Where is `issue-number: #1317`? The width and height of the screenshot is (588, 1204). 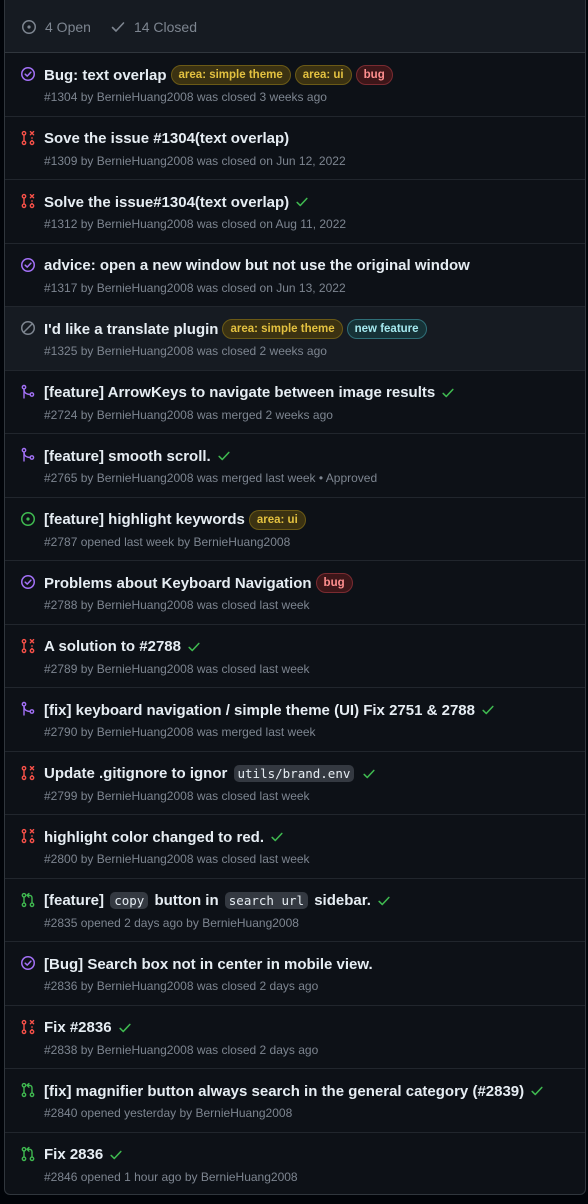
issue-number: #1317 is located at coordinates (61, 287).